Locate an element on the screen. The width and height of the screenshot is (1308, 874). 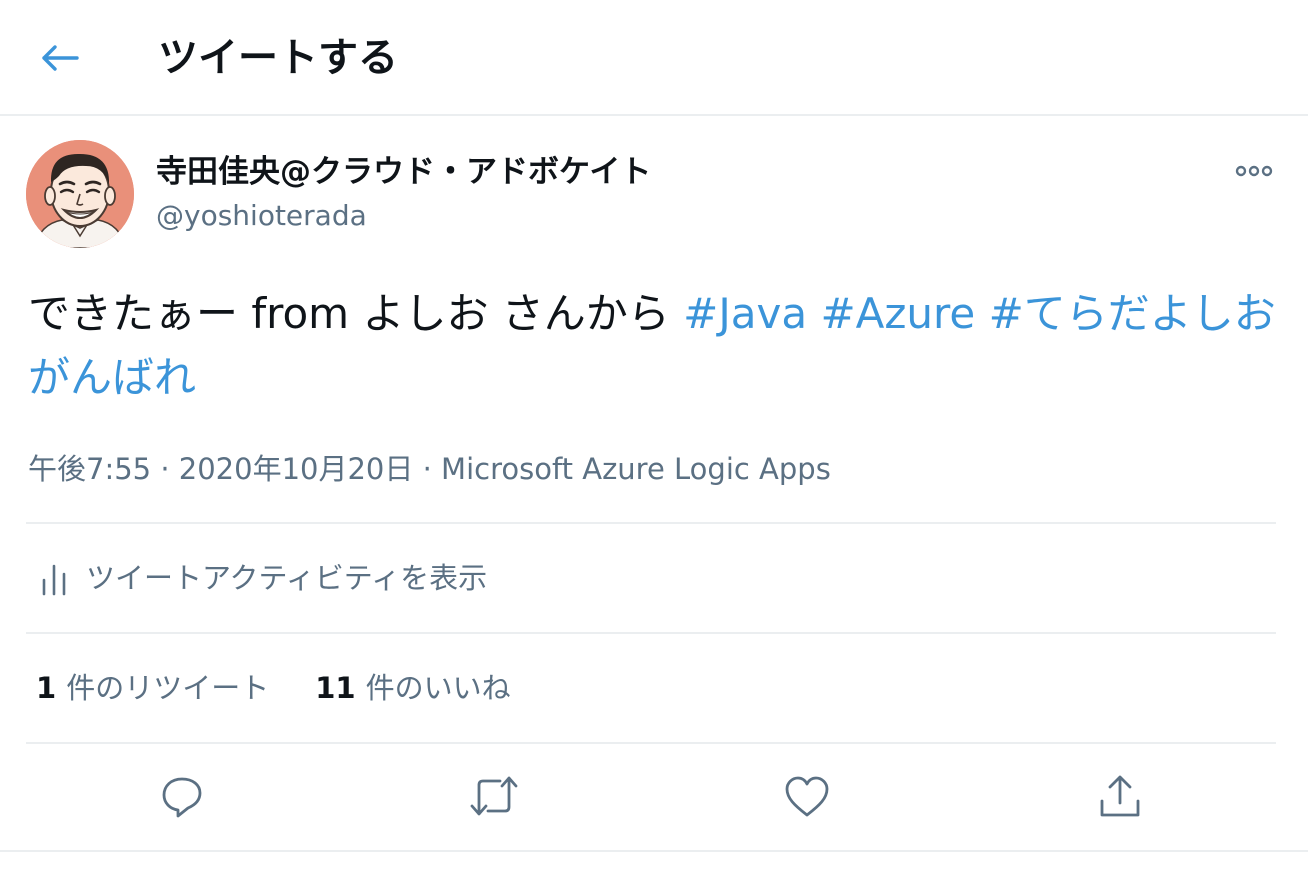
like-button is located at coordinates (807, 798).